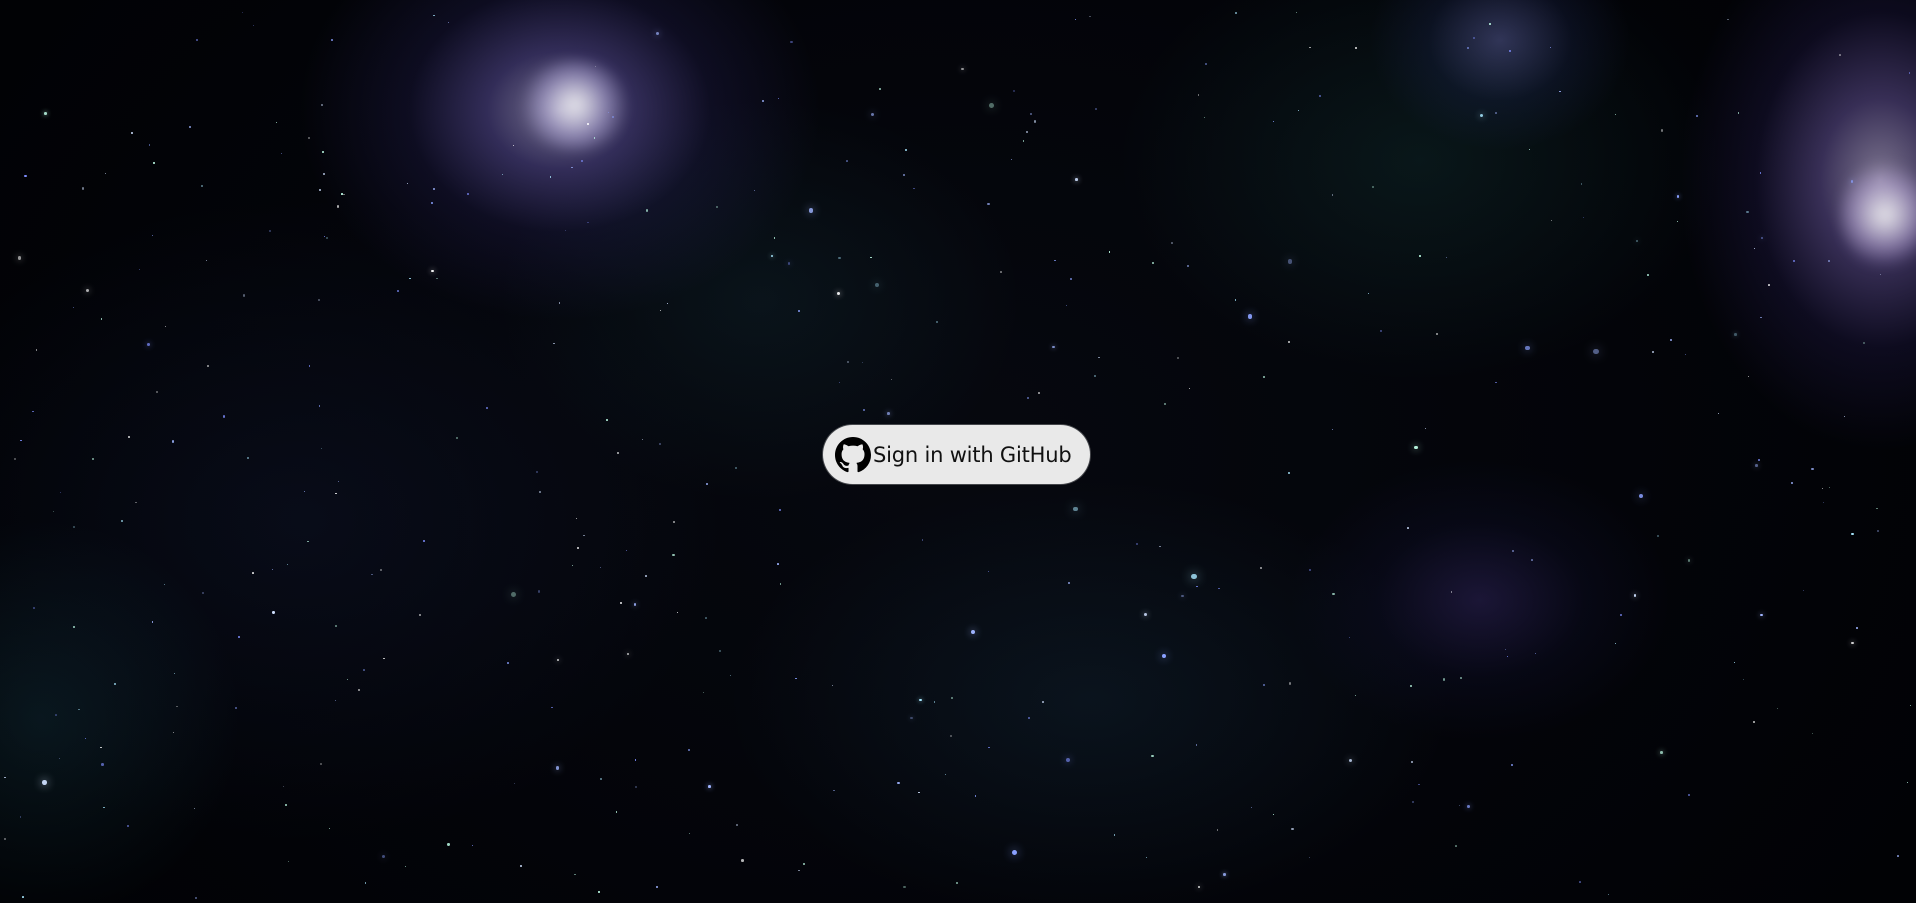 This screenshot has height=903, width=1916. I want to click on sign-in-with-github-button: Sign in with GitHub, so click(956, 454).